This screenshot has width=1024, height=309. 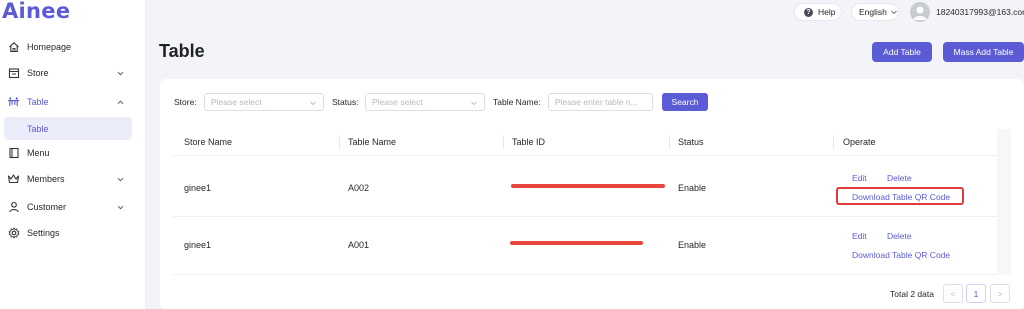 I want to click on sidebar-item-menu: Menu, so click(x=73, y=153).